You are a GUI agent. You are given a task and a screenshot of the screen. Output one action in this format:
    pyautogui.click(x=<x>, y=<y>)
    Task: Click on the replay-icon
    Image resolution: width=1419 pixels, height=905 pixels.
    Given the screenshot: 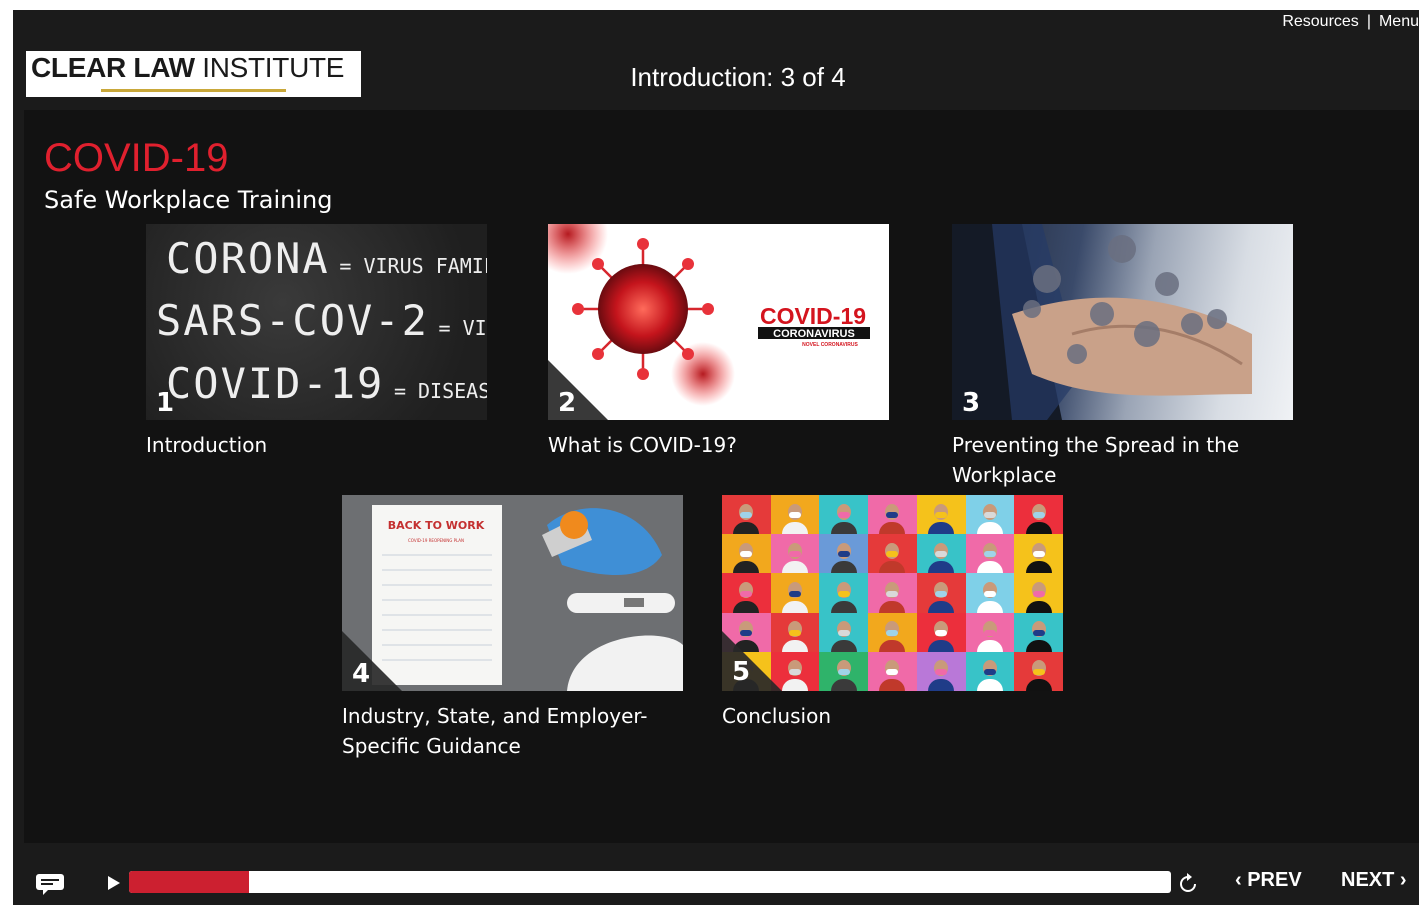 What is the action you would take?
    pyautogui.click(x=1188, y=884)
    